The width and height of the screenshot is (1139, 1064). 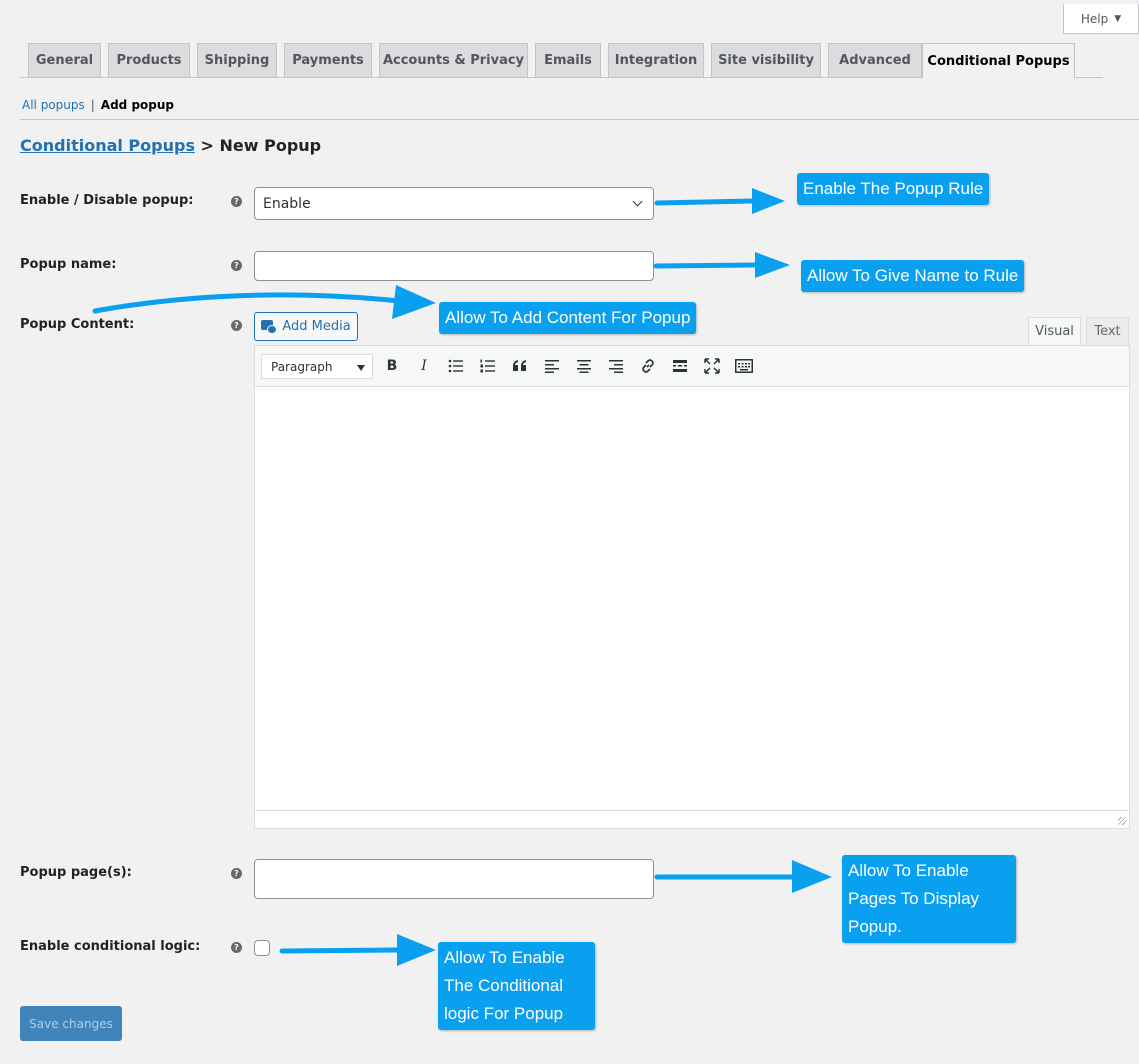 I want to click on bold-icon: B, so click(x=392, y=366).